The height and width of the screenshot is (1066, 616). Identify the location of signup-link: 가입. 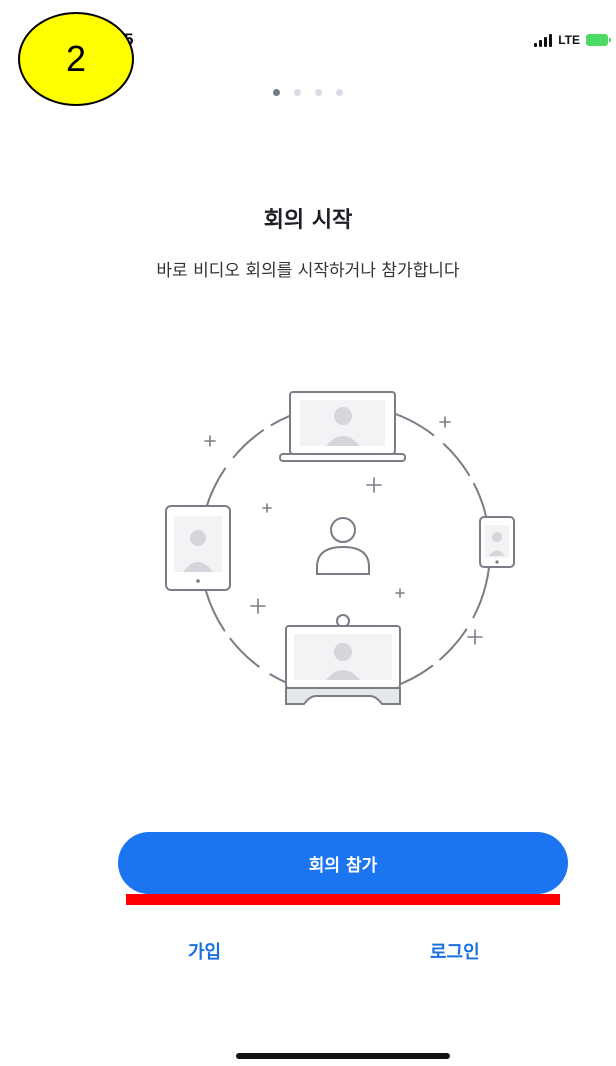
(204, 951).